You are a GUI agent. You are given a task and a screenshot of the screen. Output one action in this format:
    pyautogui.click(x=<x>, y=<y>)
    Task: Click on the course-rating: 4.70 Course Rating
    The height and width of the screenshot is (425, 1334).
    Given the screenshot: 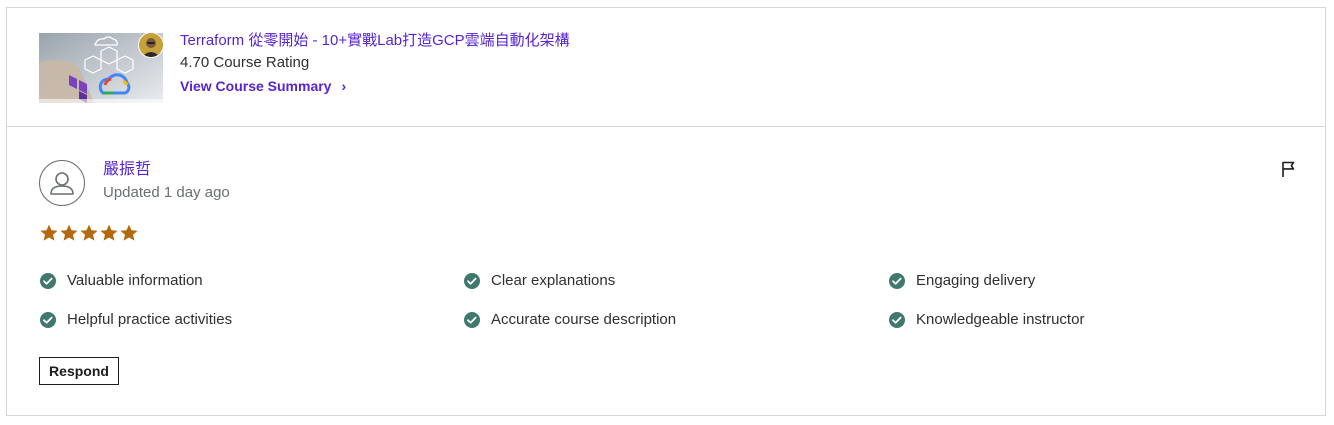 What is the action you would take?
    pyautogui.click(x=245, y=62)
    